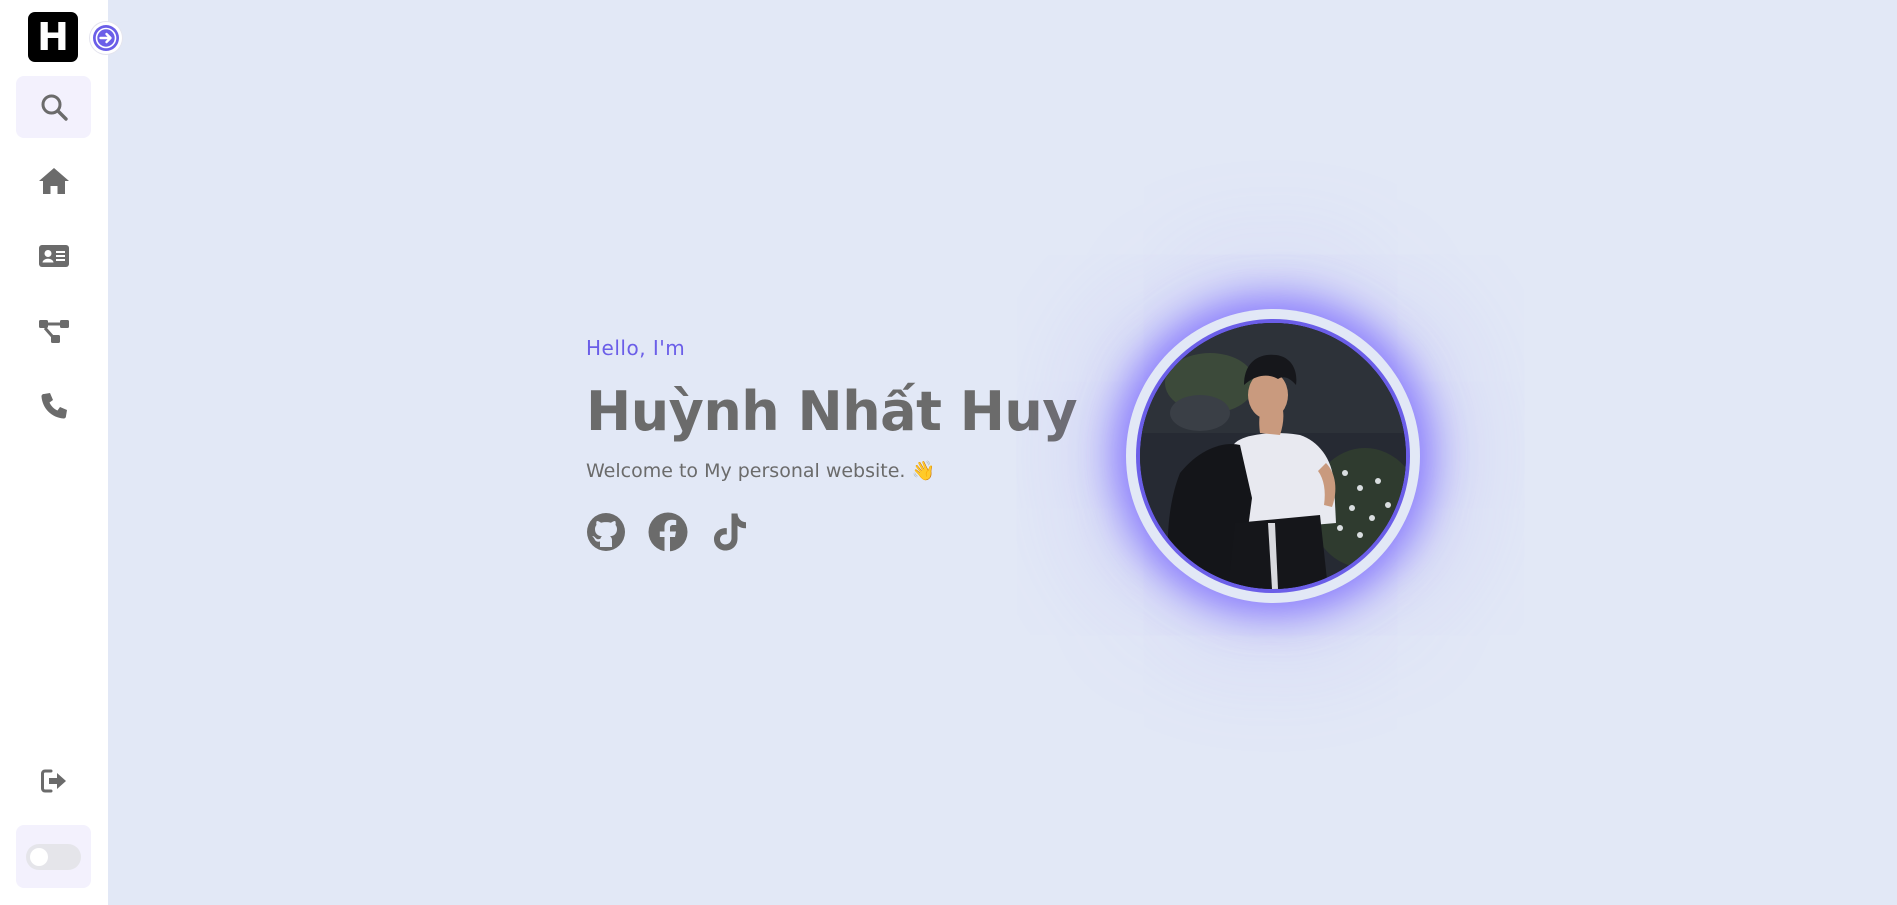 This screenshot has width=1897, height=905. Describe the element at coordinates (636, 348) in the screenshot. I see `greeting: Hello, I'm` at that location.